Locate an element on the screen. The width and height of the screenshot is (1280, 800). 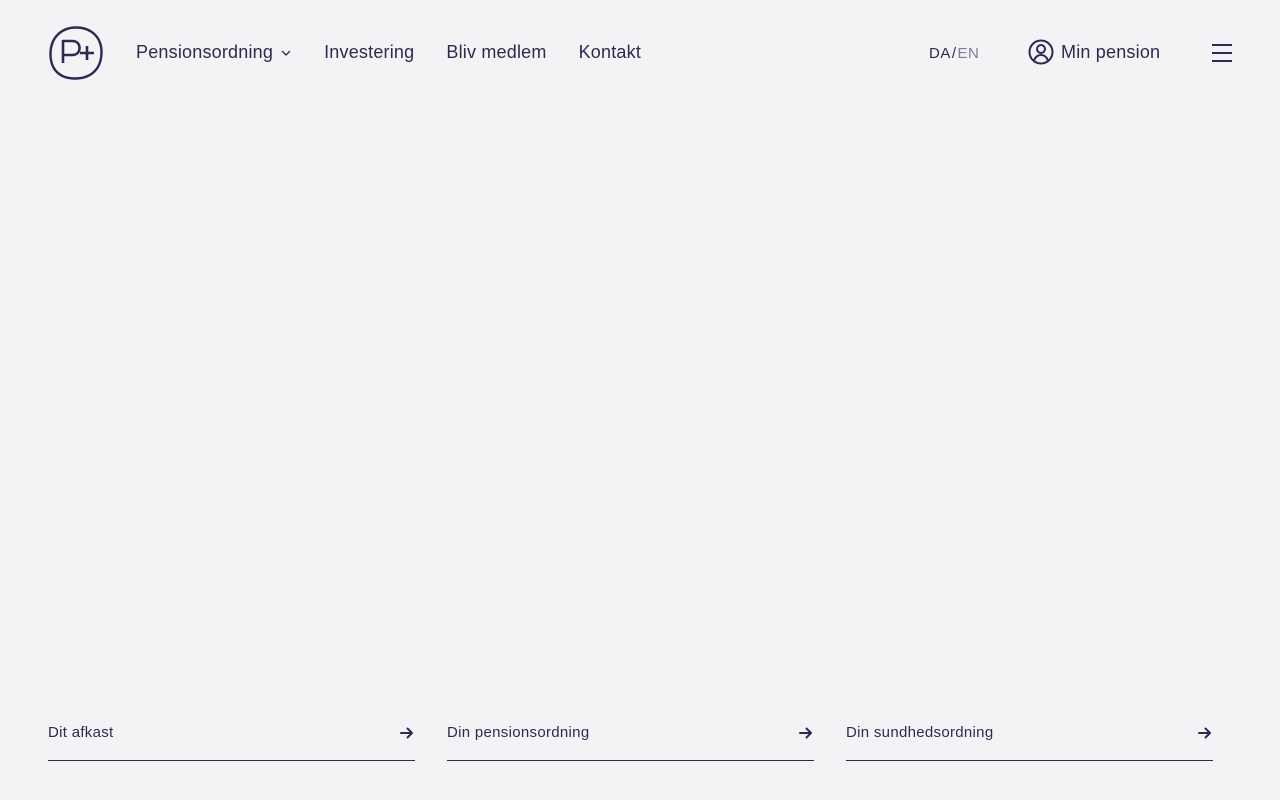
nav-item-pensionsordning: Pensionsordning is located at coordinates (214, 52).